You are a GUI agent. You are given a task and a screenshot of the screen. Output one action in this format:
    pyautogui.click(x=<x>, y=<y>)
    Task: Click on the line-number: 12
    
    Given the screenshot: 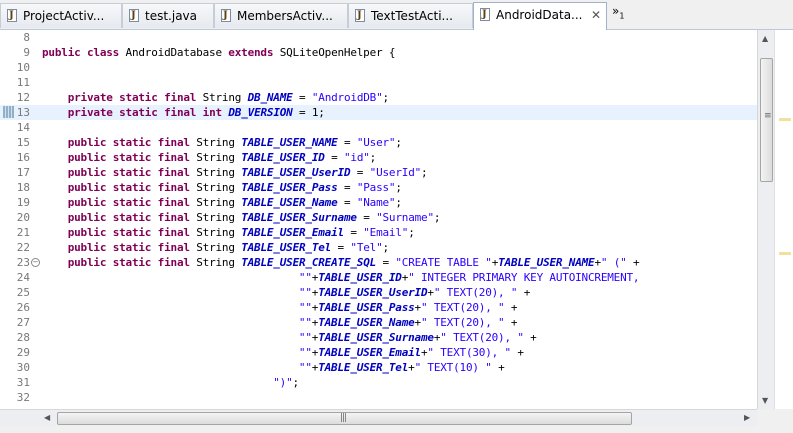 What is the action you would take?
    pyautogui.click(x=23, y=97)
    